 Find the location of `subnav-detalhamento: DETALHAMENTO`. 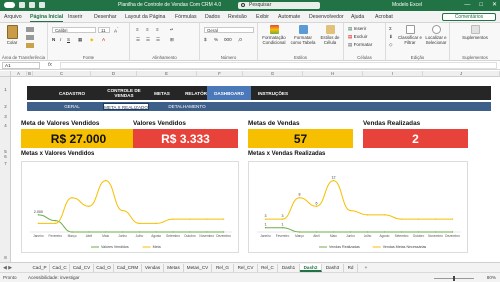

subnav-detalhamento: DETALHAMENTO is located at coordinates (187, 106).